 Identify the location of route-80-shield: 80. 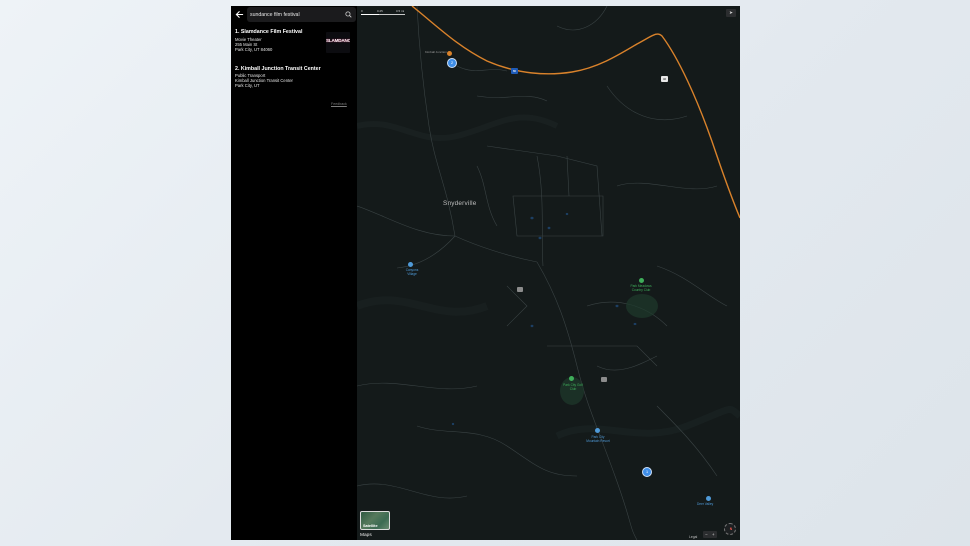
(514, 71).